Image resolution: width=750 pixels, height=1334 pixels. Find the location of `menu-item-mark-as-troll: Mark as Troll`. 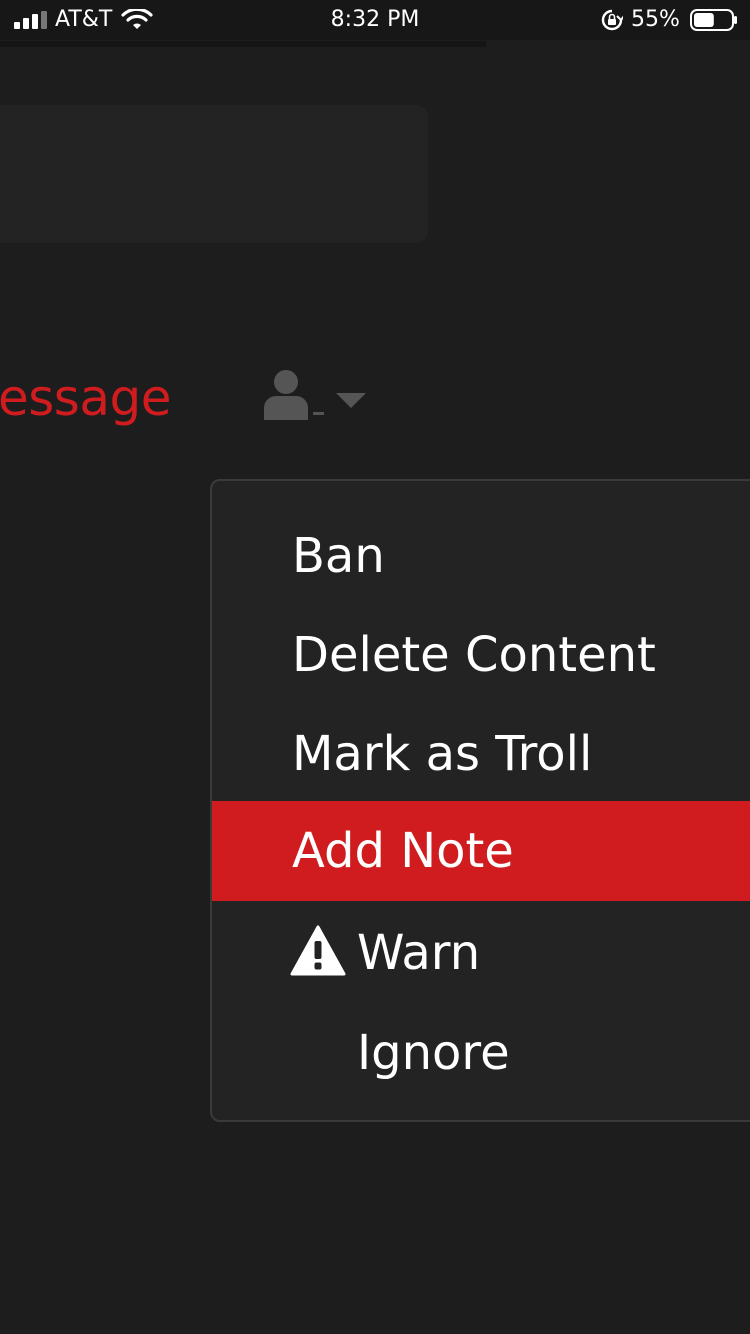

menu-item-mark-as-troll: Mark as Troll is located at coordinates (481, 754).